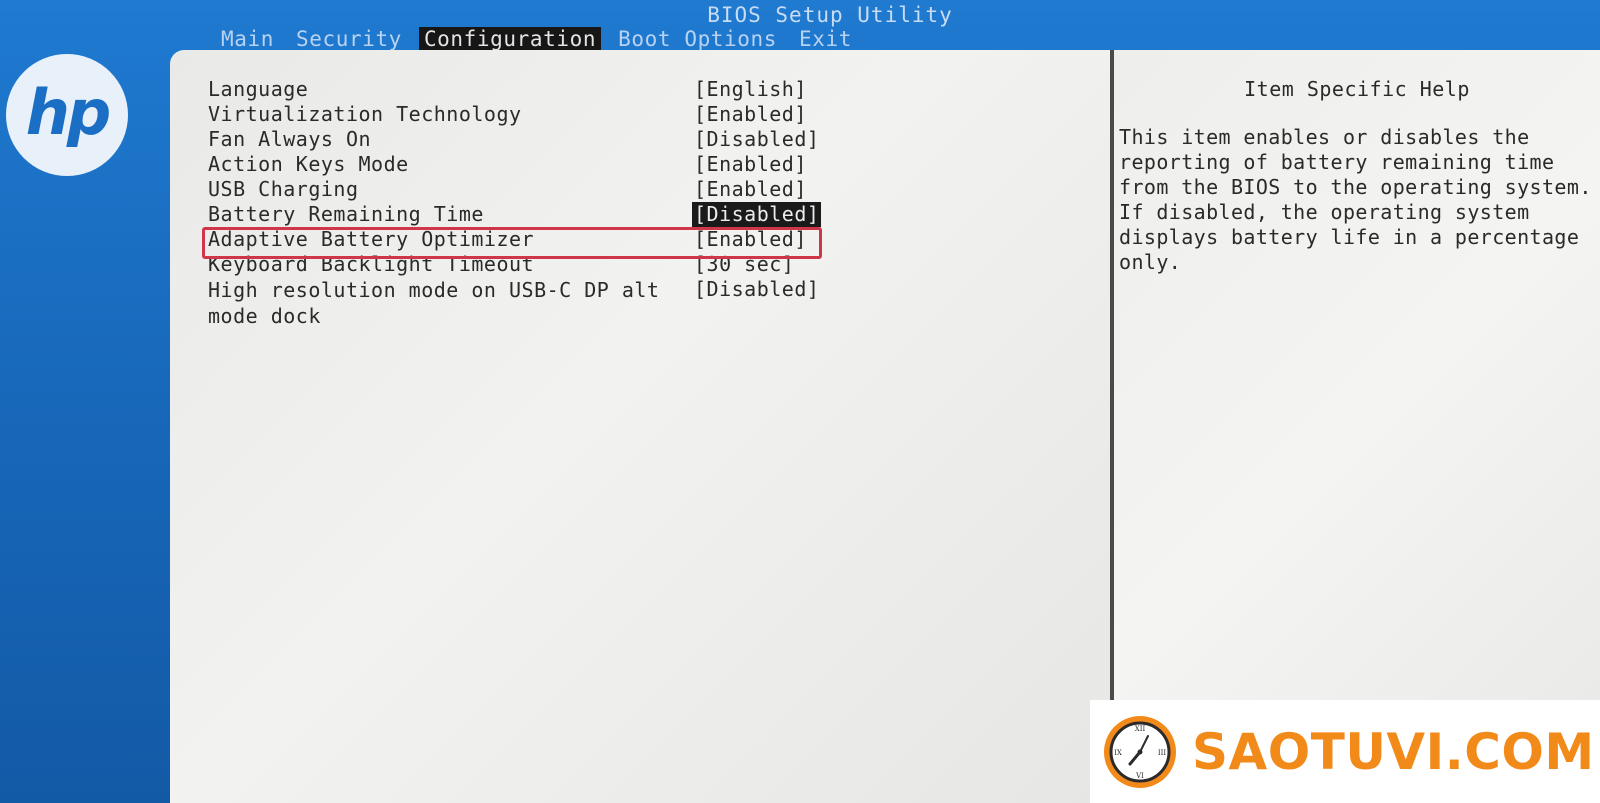 This screenshot has height=803, width=1600. Describe the element at coordinates (648, 114) in the screenshot. I see `setting-row-virtualization: Virtualization Technology [Enabled]` at that location.